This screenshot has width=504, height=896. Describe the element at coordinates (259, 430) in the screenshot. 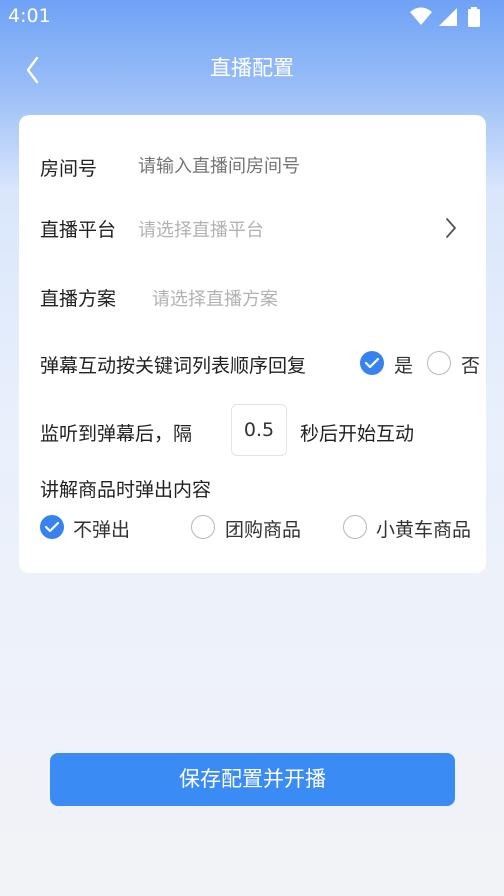

I see `delay-seconds-input: 0.5` at that location.